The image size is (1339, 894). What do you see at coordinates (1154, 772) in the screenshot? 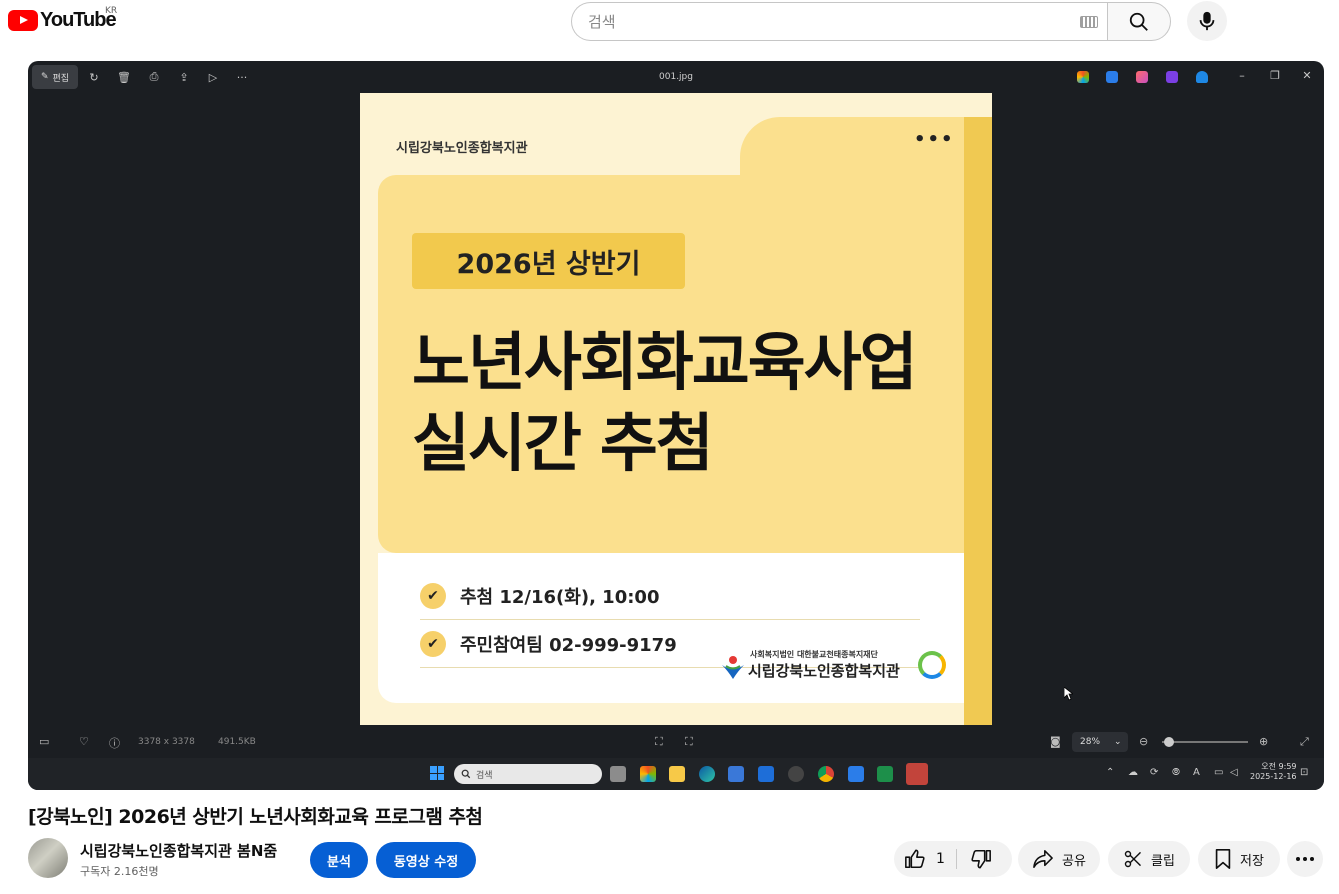
I see `sync-icon: ⟳` at bounding box center [1154, 772].